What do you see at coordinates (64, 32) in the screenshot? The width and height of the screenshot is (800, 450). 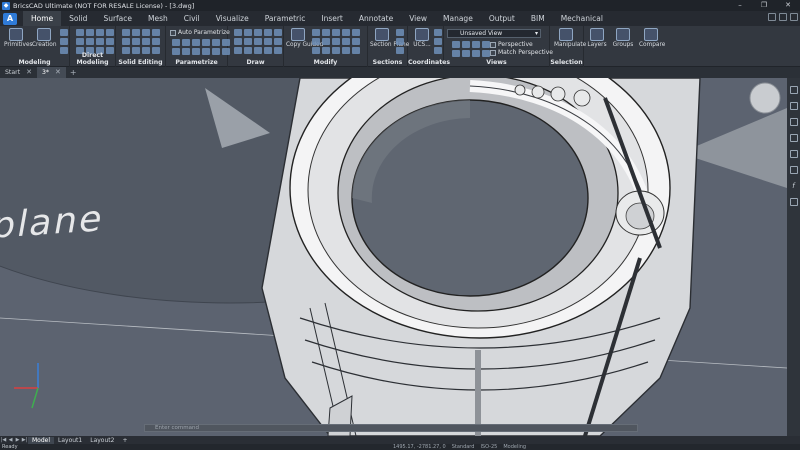 I see `box-icon` at bounding box center [64, 32].